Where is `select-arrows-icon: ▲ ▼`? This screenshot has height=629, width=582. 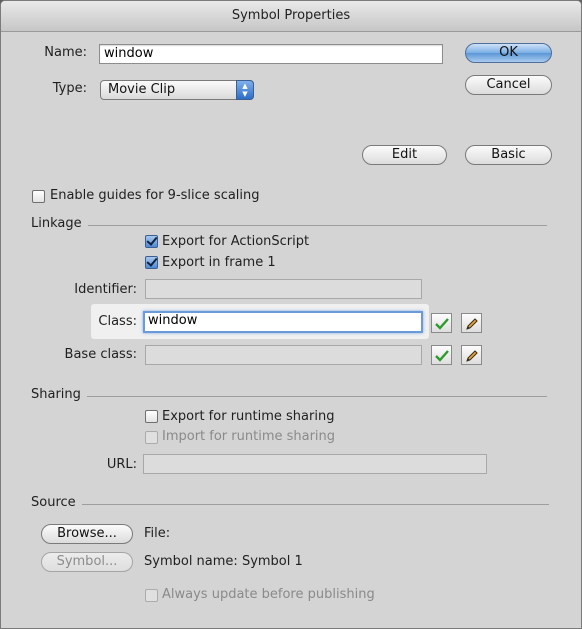
select-arrows-icon: ▲ ▼ is located at coordinates (245, 90).